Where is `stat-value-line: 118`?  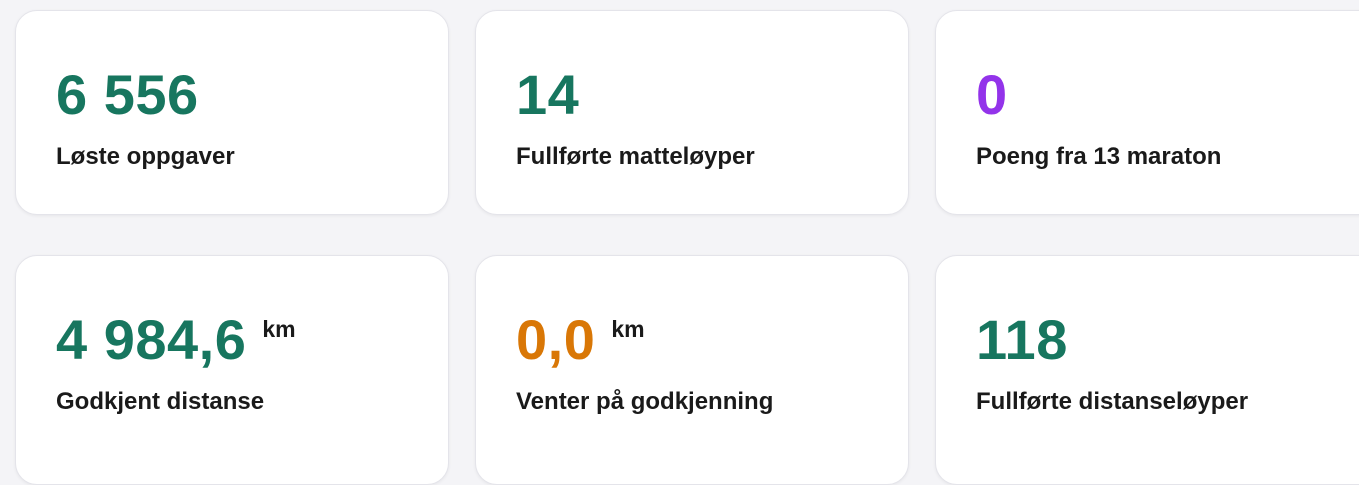 stat-value-line: 118 is located at coordinates (1022, 340).